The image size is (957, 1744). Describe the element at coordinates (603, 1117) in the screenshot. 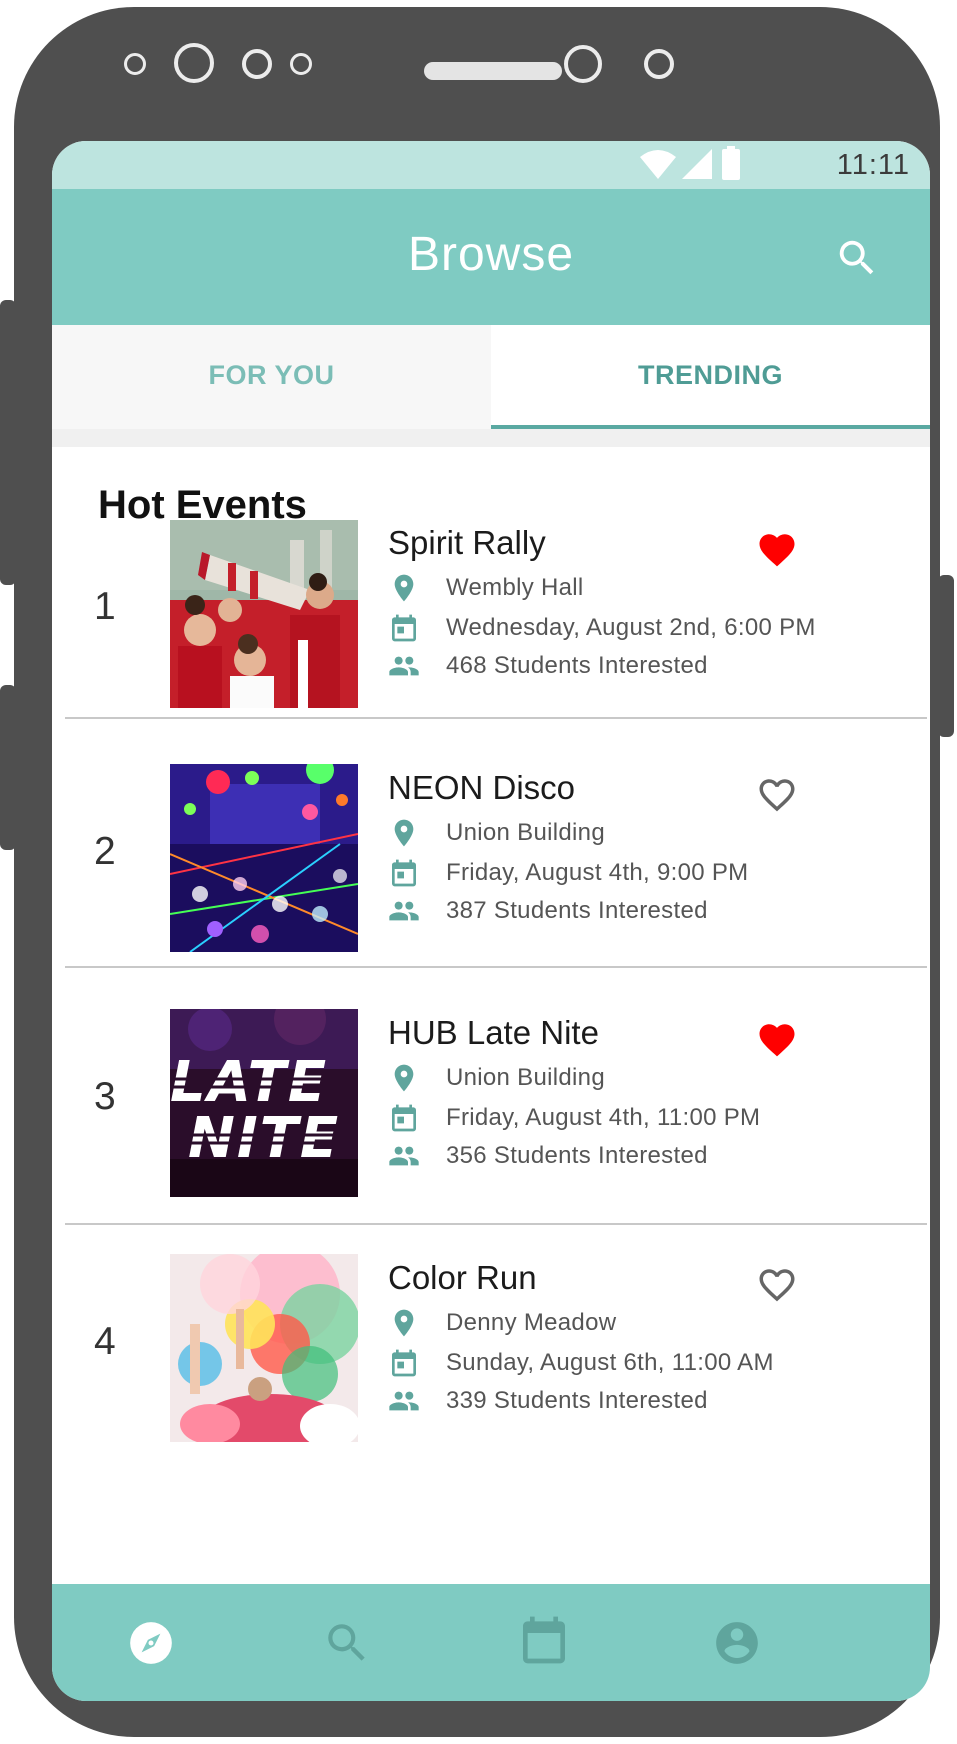

I see `event-datetime-text: Friday, August 4th, 11:00 PM` at that location.